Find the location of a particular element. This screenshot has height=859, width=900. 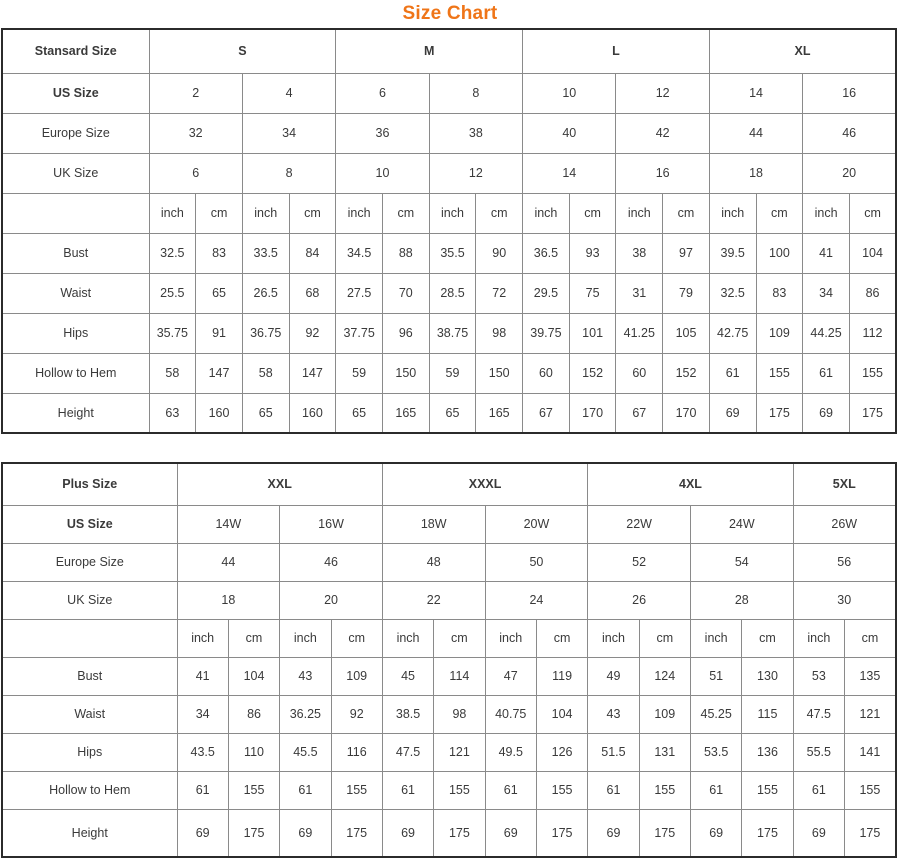

unit-plus-cm-4: cm is located at coordinates (664, 638).